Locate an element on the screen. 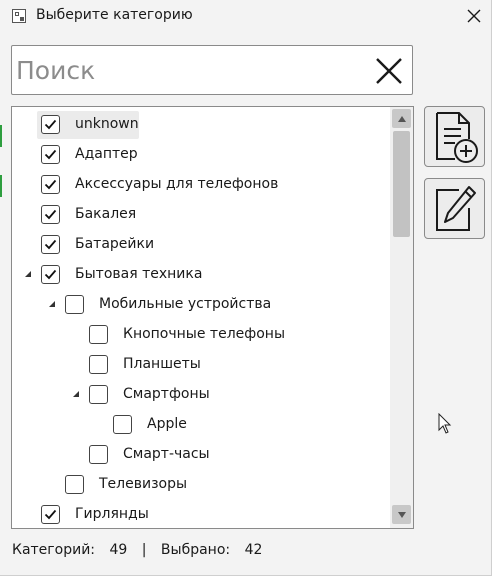 This screenshot has height=576, width=492. tree-item-label: Бакалея is located at coordinates (106, 214).